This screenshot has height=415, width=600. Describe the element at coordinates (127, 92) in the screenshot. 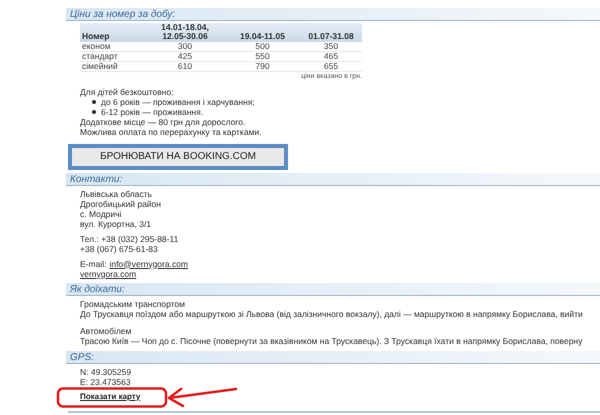

I see `children-title: Для дітей безкоштовно:` at that location.